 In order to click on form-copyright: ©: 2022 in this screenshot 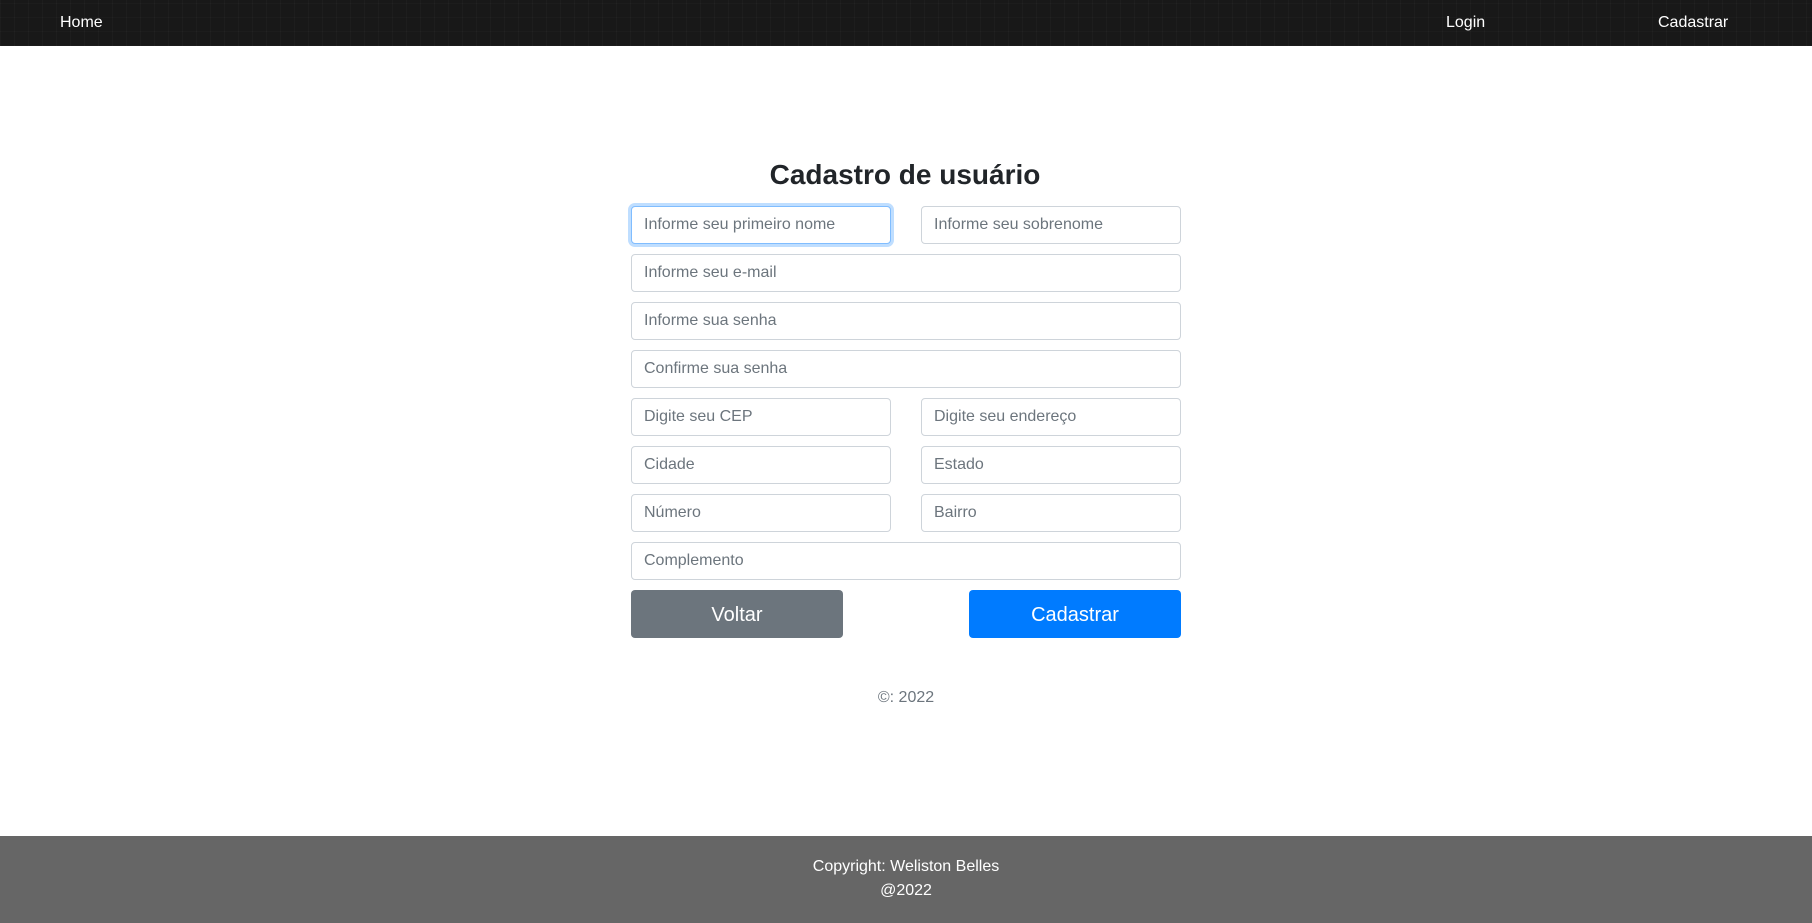, I will do `click(906, 697)`.